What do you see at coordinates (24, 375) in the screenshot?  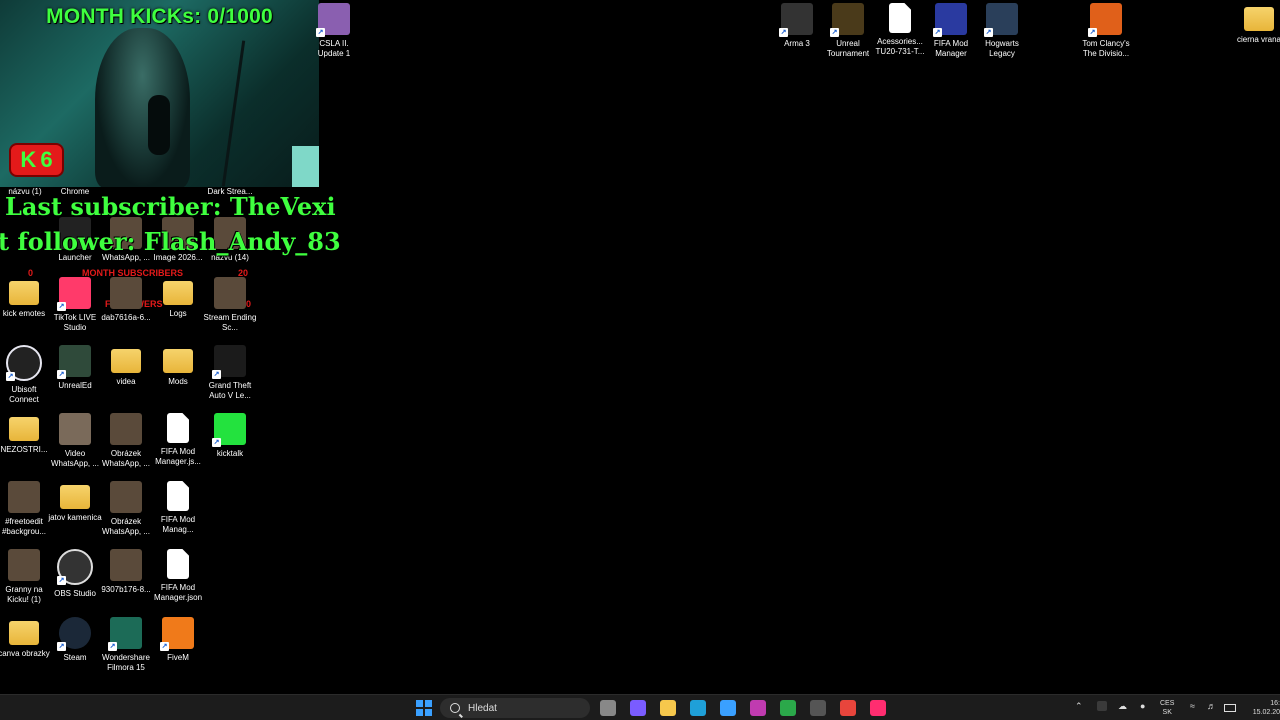 I see `desktop-icon: ↗ Ubisoft Connect` at bounding box center [24, 375].